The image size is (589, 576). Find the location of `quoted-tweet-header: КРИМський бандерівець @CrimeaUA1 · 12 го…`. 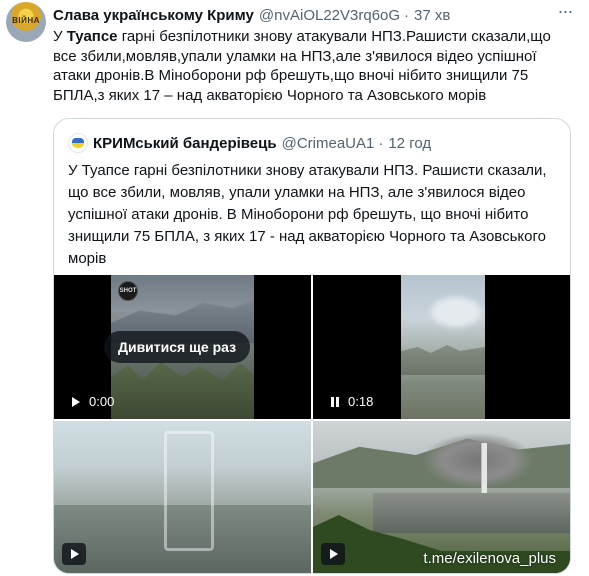

quoted-tweet-header: КРИМський бандерівець @CrimeaUA1 · 12 го… is located at coordinates (249, 143).